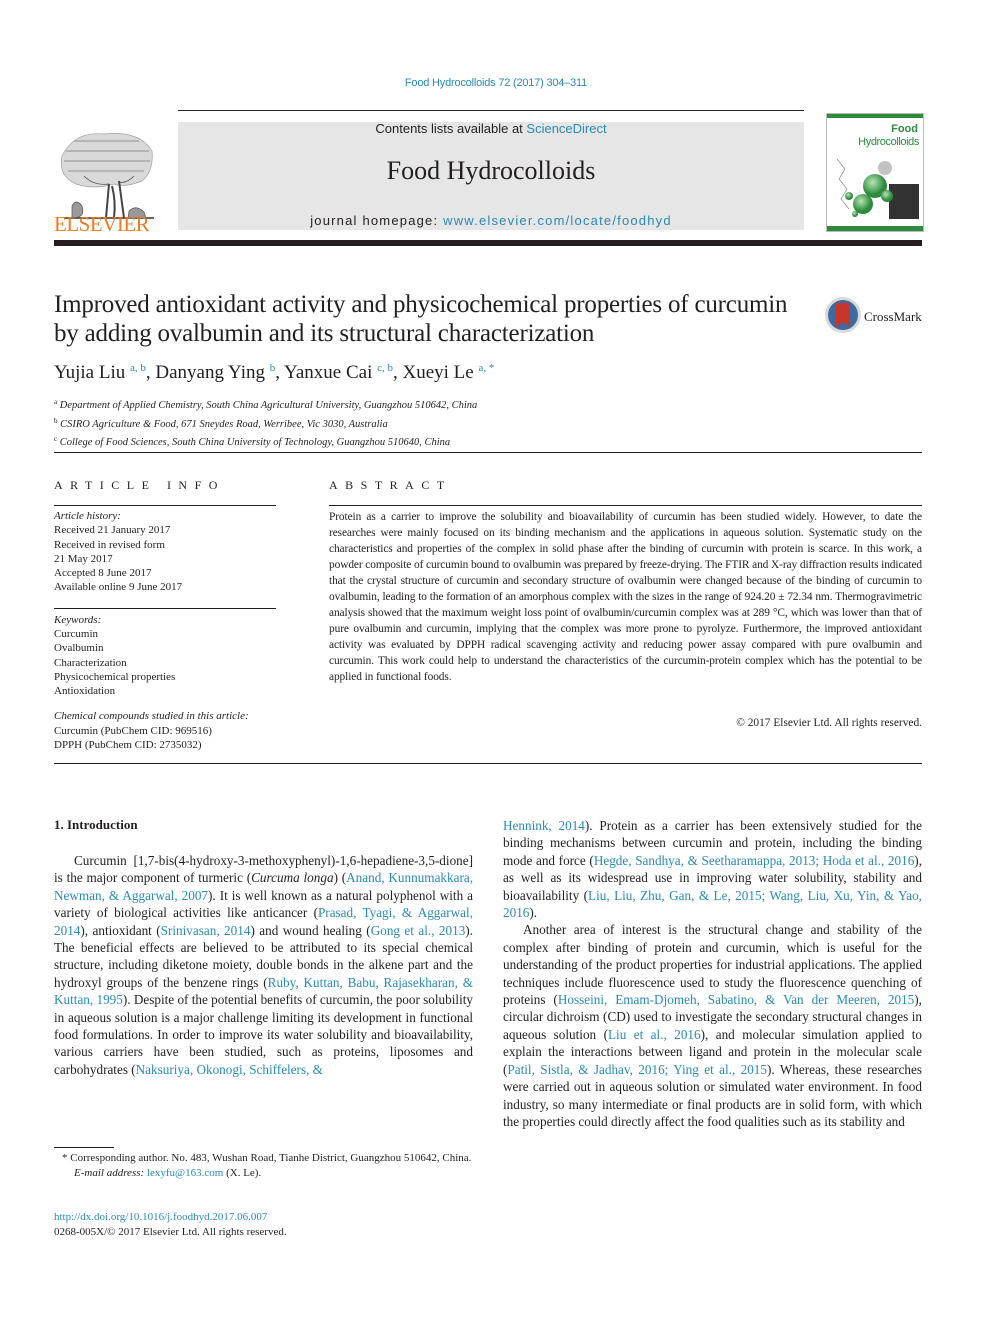 The width and height of the screenshot is (992, 1323). What do you see at coordinates (418, 930) in the screenshot?
I see `citation-link: Gong et al., 2013` at bounding box center [418, 930].